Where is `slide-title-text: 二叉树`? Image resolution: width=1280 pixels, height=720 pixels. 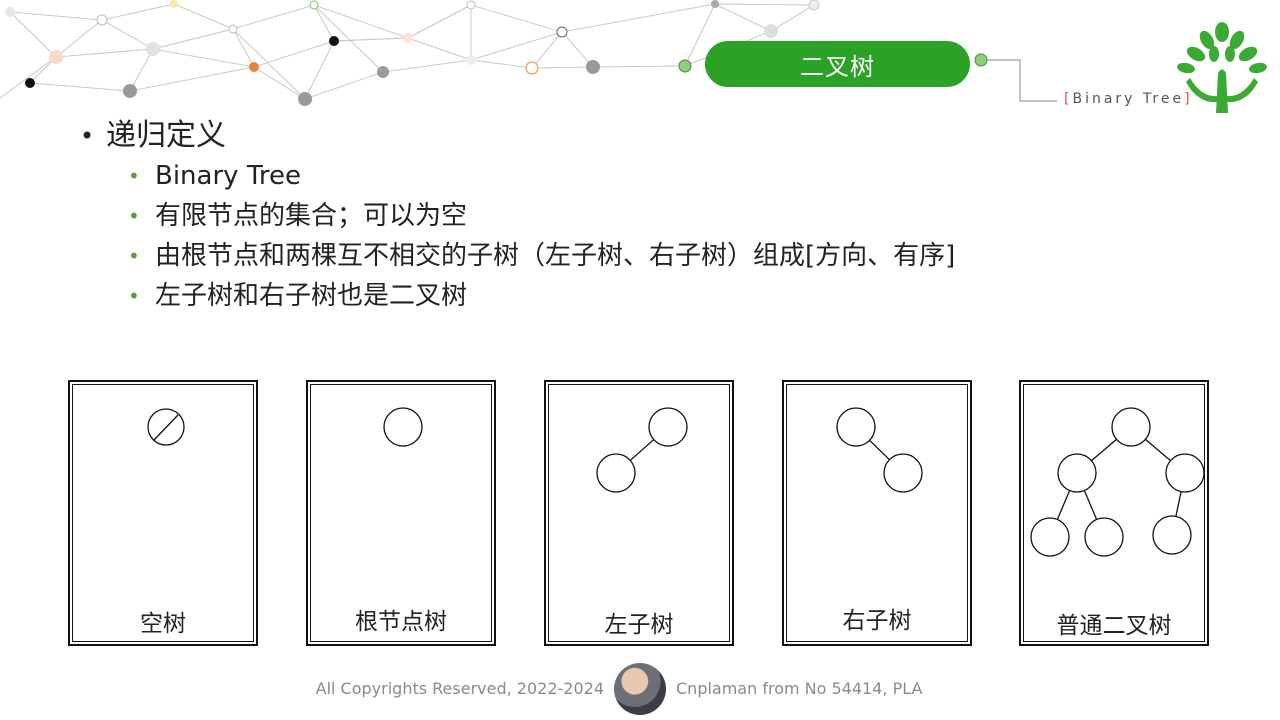
slide-title-text: 二叉树 is located at coordinates (837, 66).